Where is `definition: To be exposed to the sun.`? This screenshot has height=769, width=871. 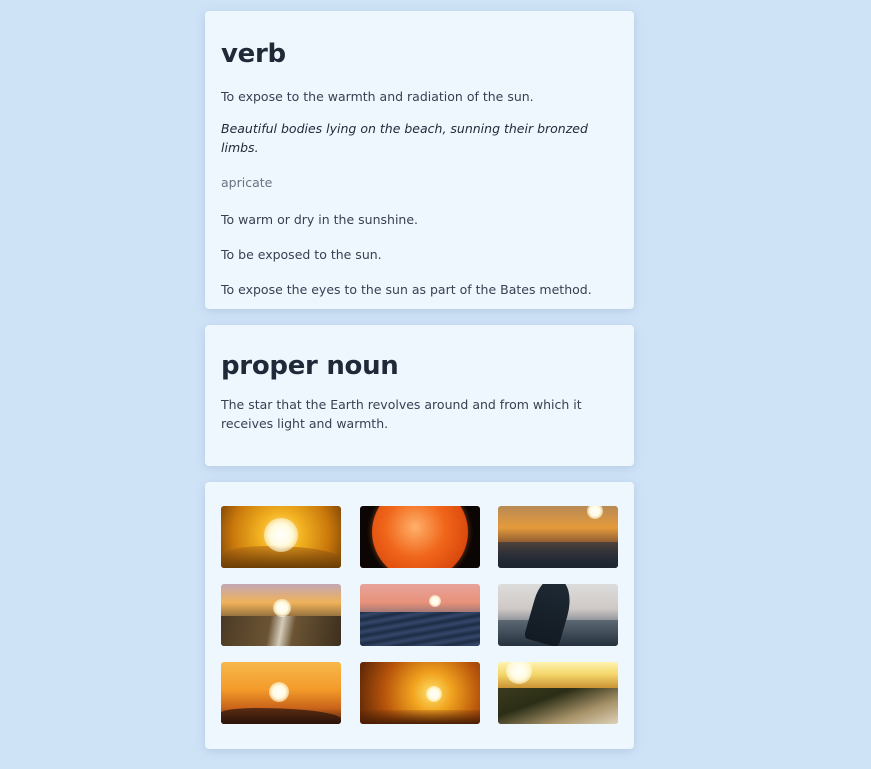 definition: To be exposed to the sun. is located at coordinates (301, 254).